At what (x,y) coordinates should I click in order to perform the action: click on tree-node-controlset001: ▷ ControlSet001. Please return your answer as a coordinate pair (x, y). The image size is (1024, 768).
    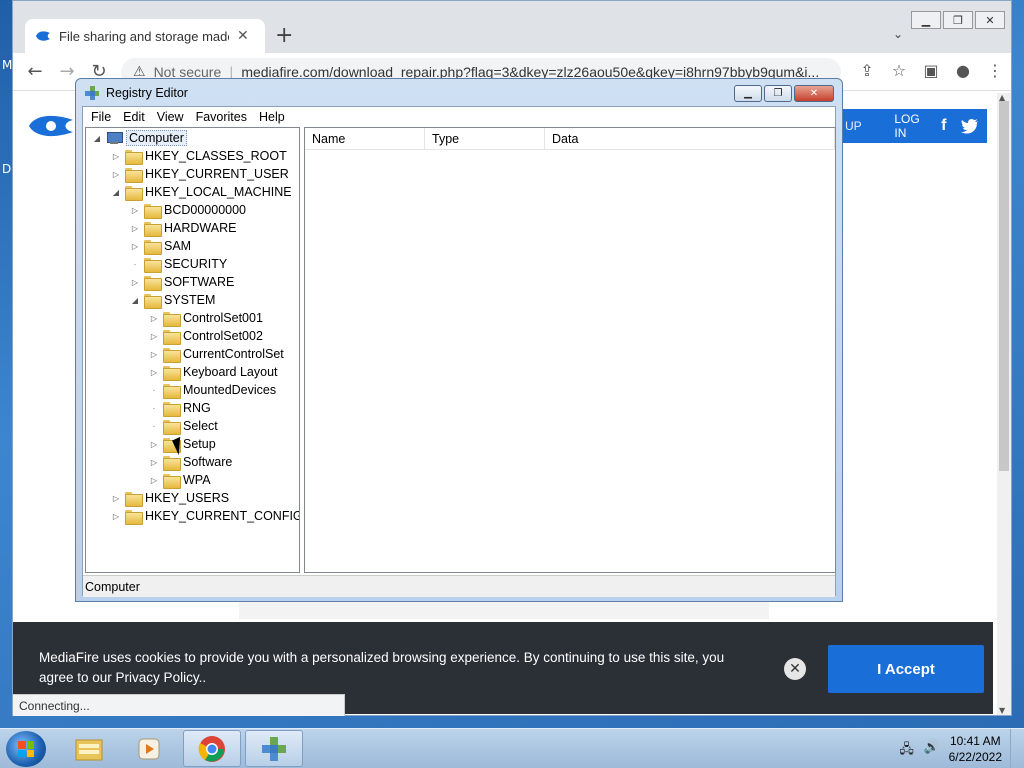
    Looking at the image, I should click on (206, 318).